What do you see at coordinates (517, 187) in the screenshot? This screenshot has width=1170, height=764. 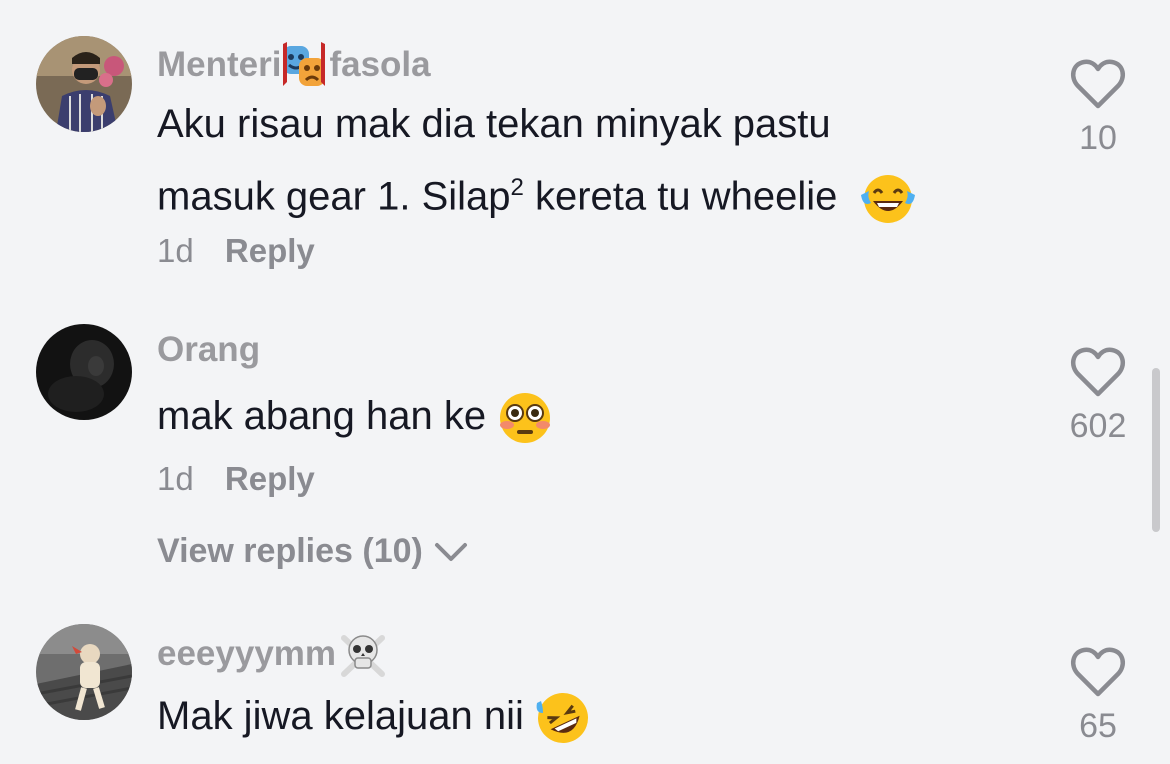 I see `superscript: 2` at bounding box center [517, 187].